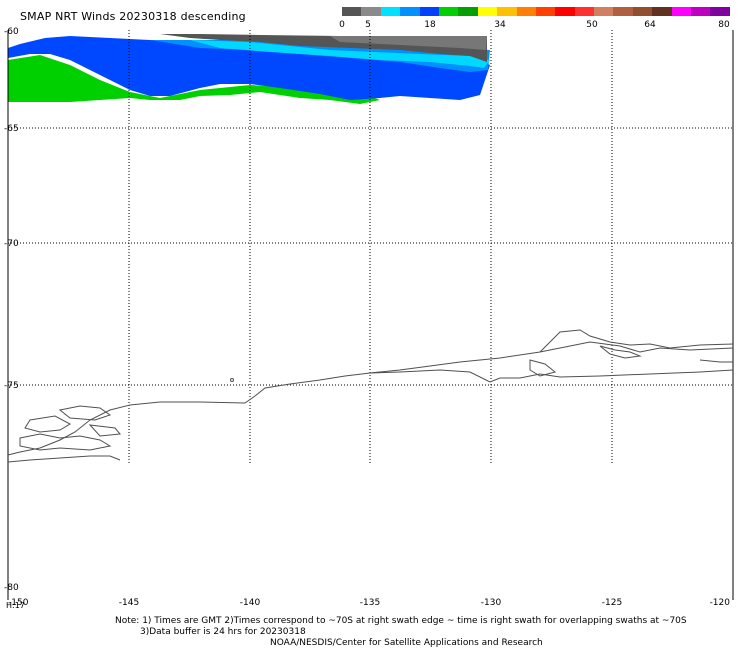 The image size is (740, 650). Describe the element at coordinates (11, 129) in the screenshot. I see `latitude-label: -65` at that location.